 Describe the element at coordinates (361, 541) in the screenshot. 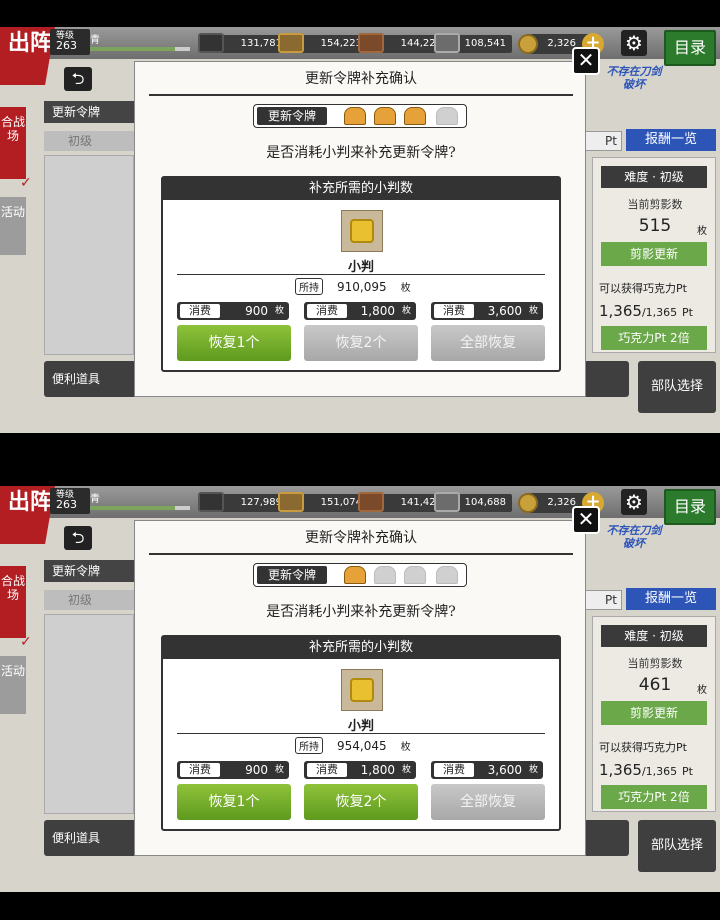

I see `dialog-title: 更新令牌补充确认` at that location.